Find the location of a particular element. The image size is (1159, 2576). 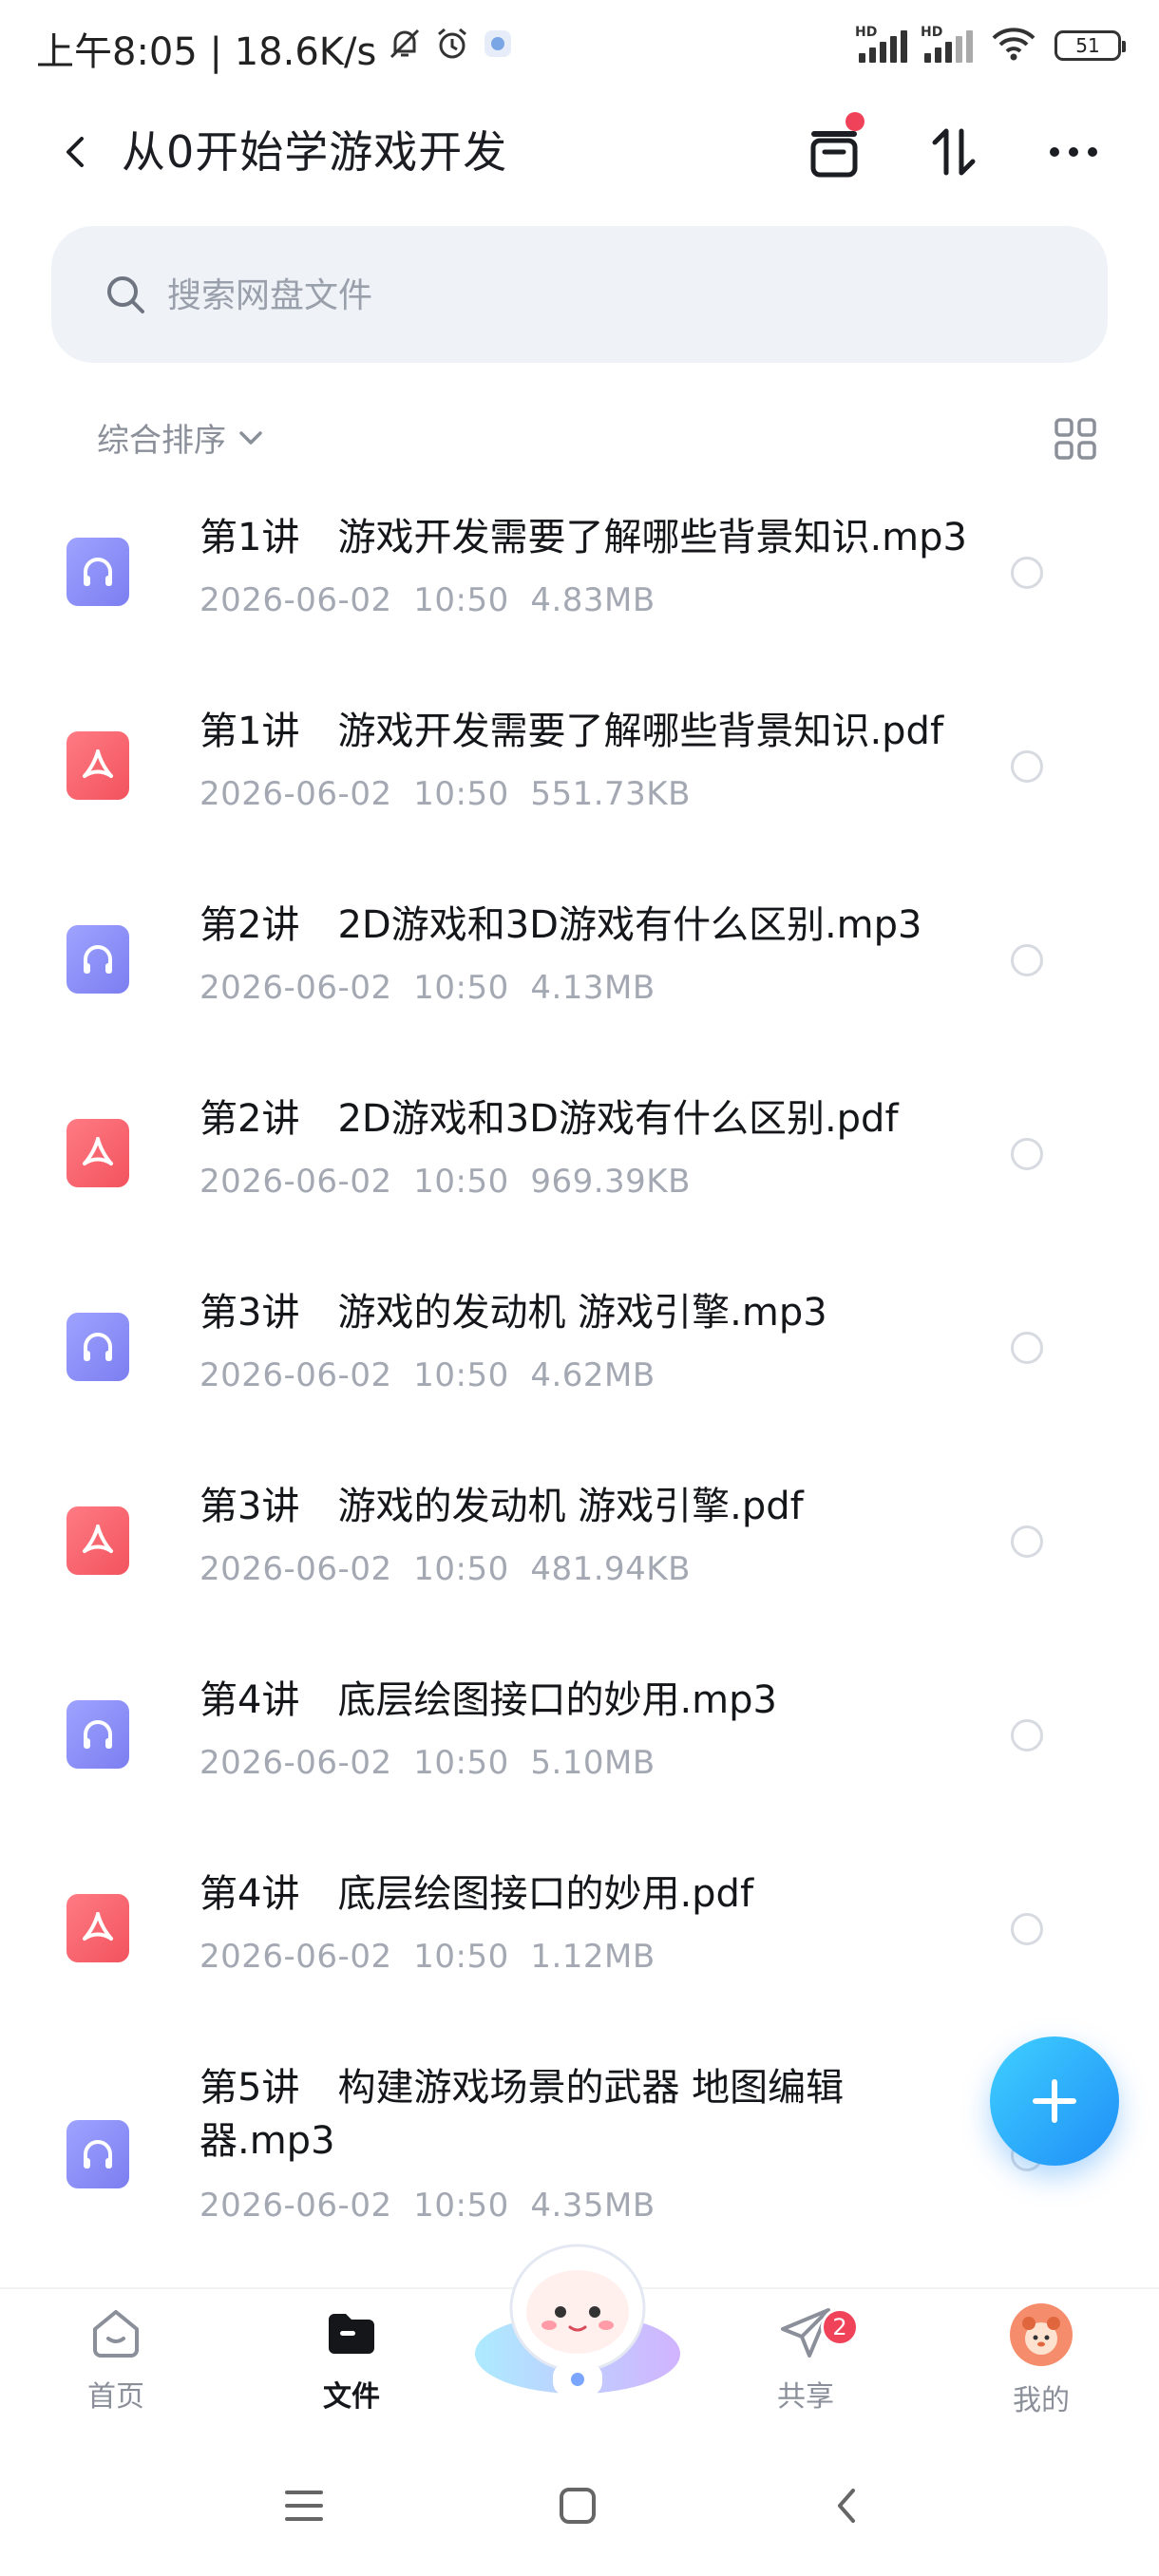

more-options-button is located at coordinates (1073, 152).